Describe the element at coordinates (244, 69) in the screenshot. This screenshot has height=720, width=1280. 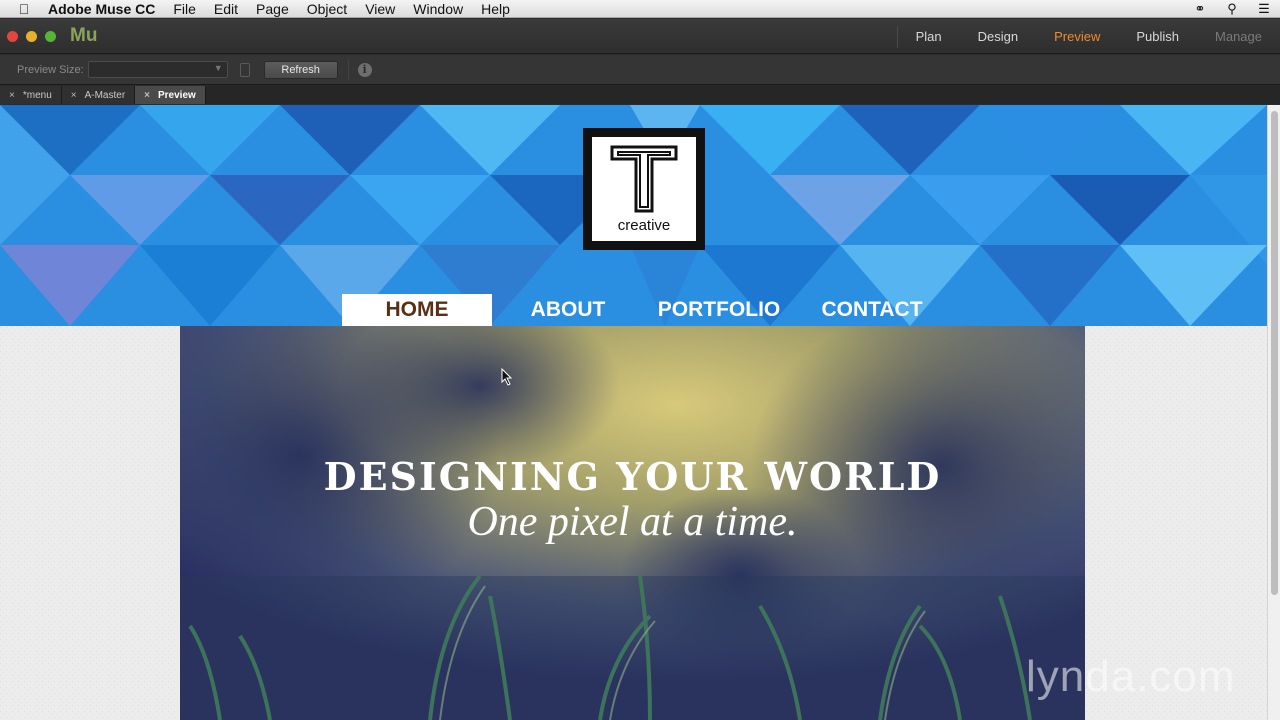
I see `device-orientation-icon` at that location.